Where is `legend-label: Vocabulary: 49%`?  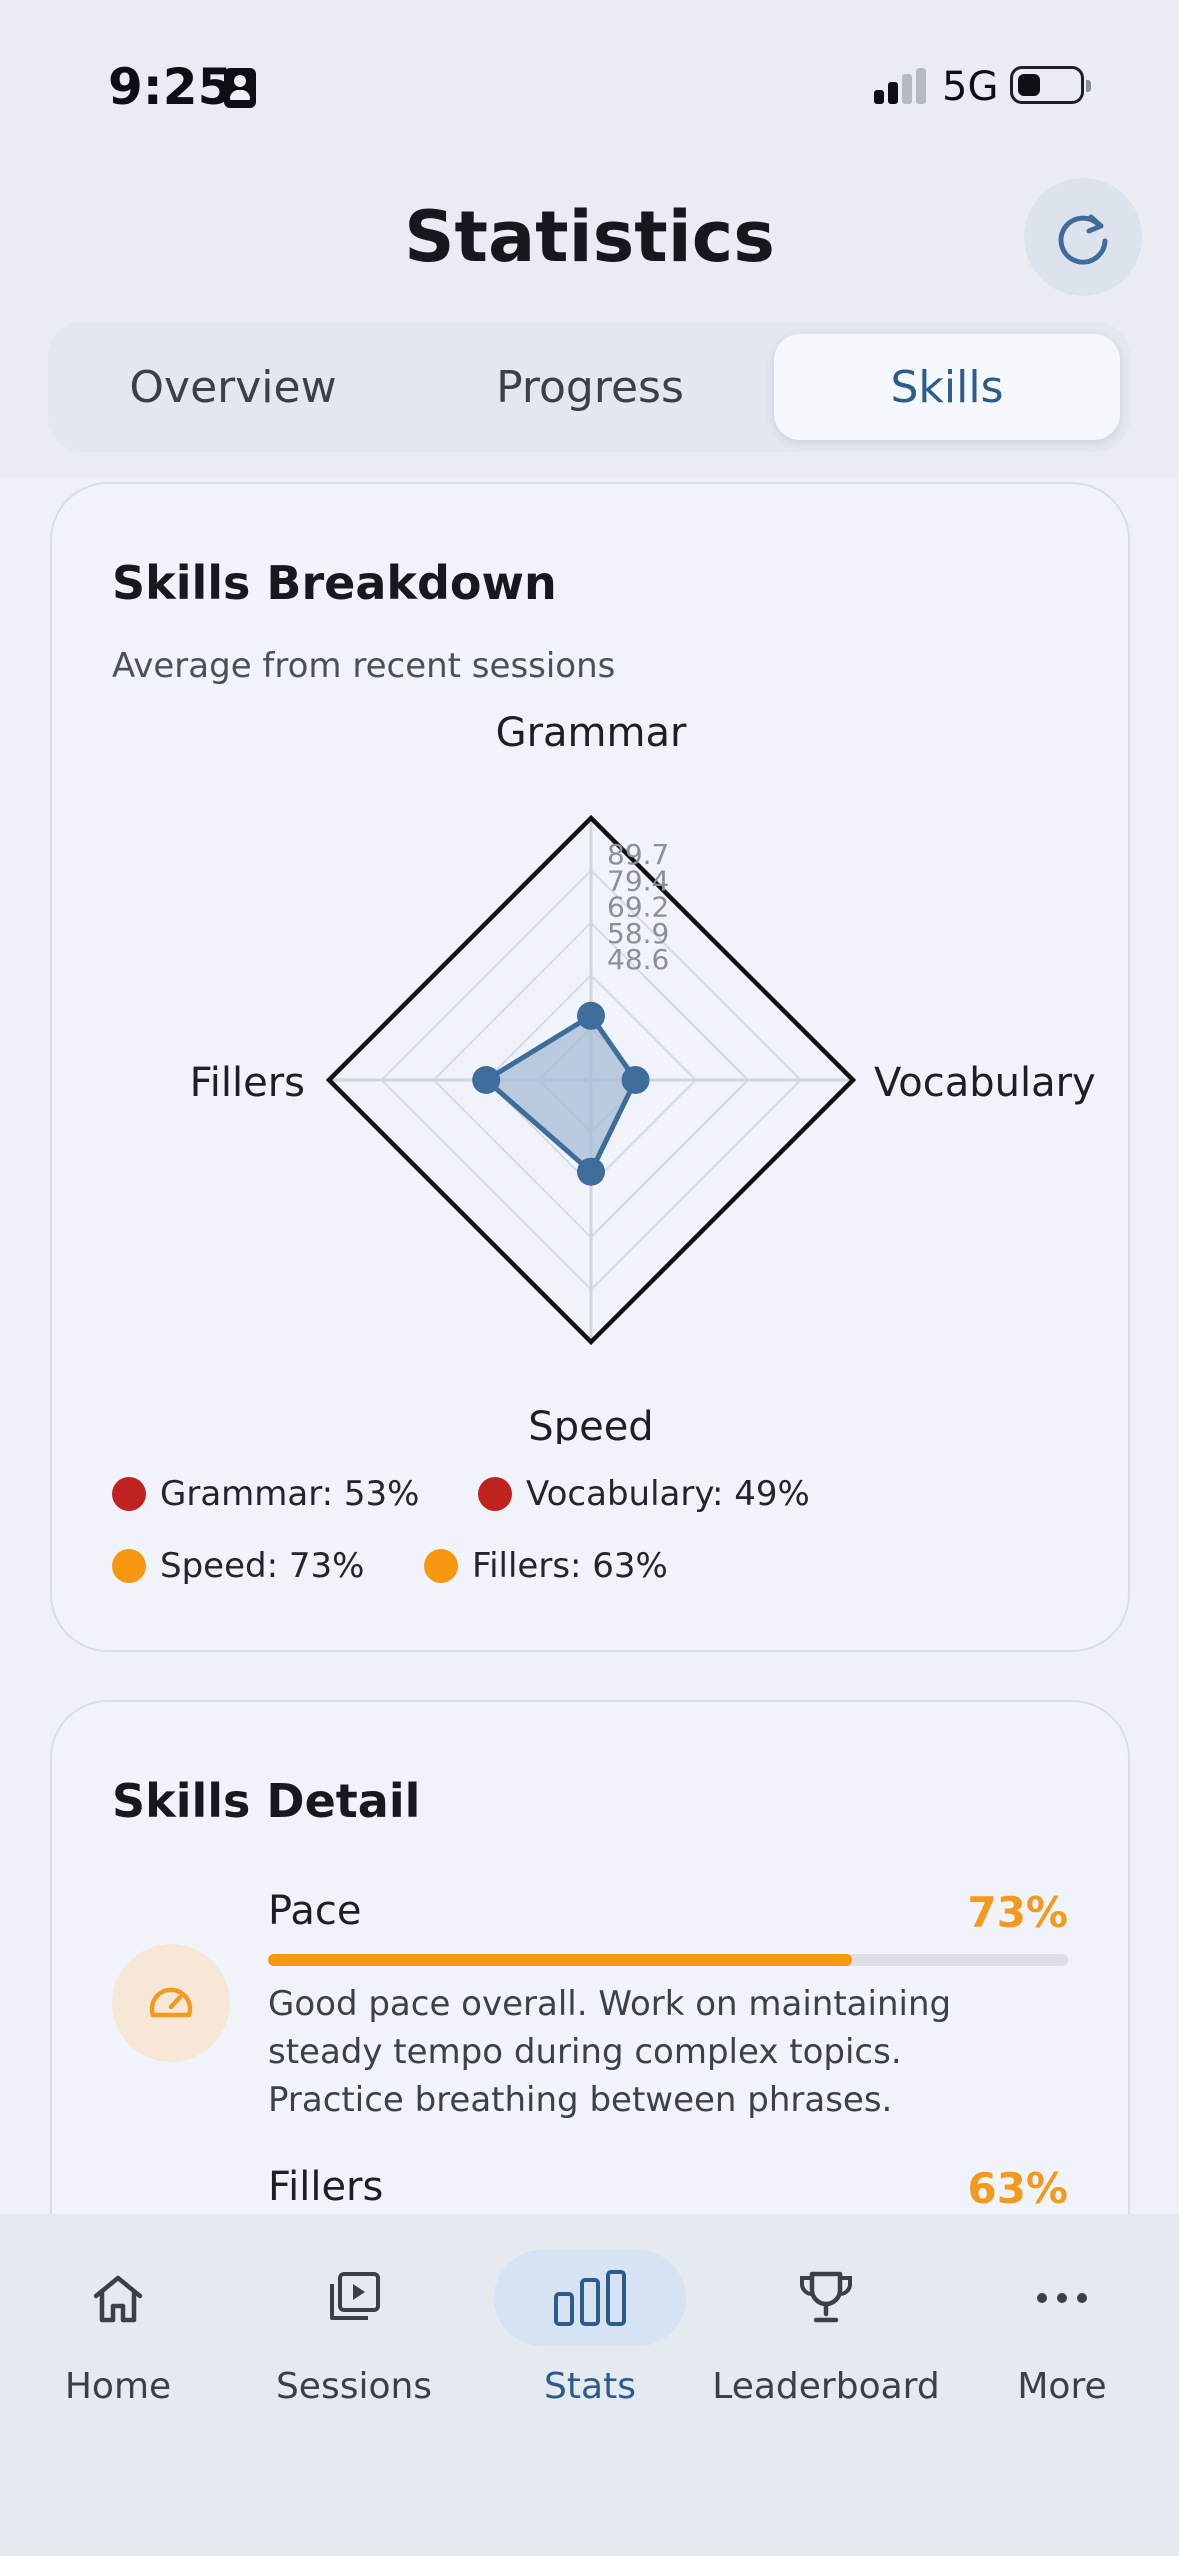
legend-label: Vocabulary: 49% is located at coordinates (668, 1494).